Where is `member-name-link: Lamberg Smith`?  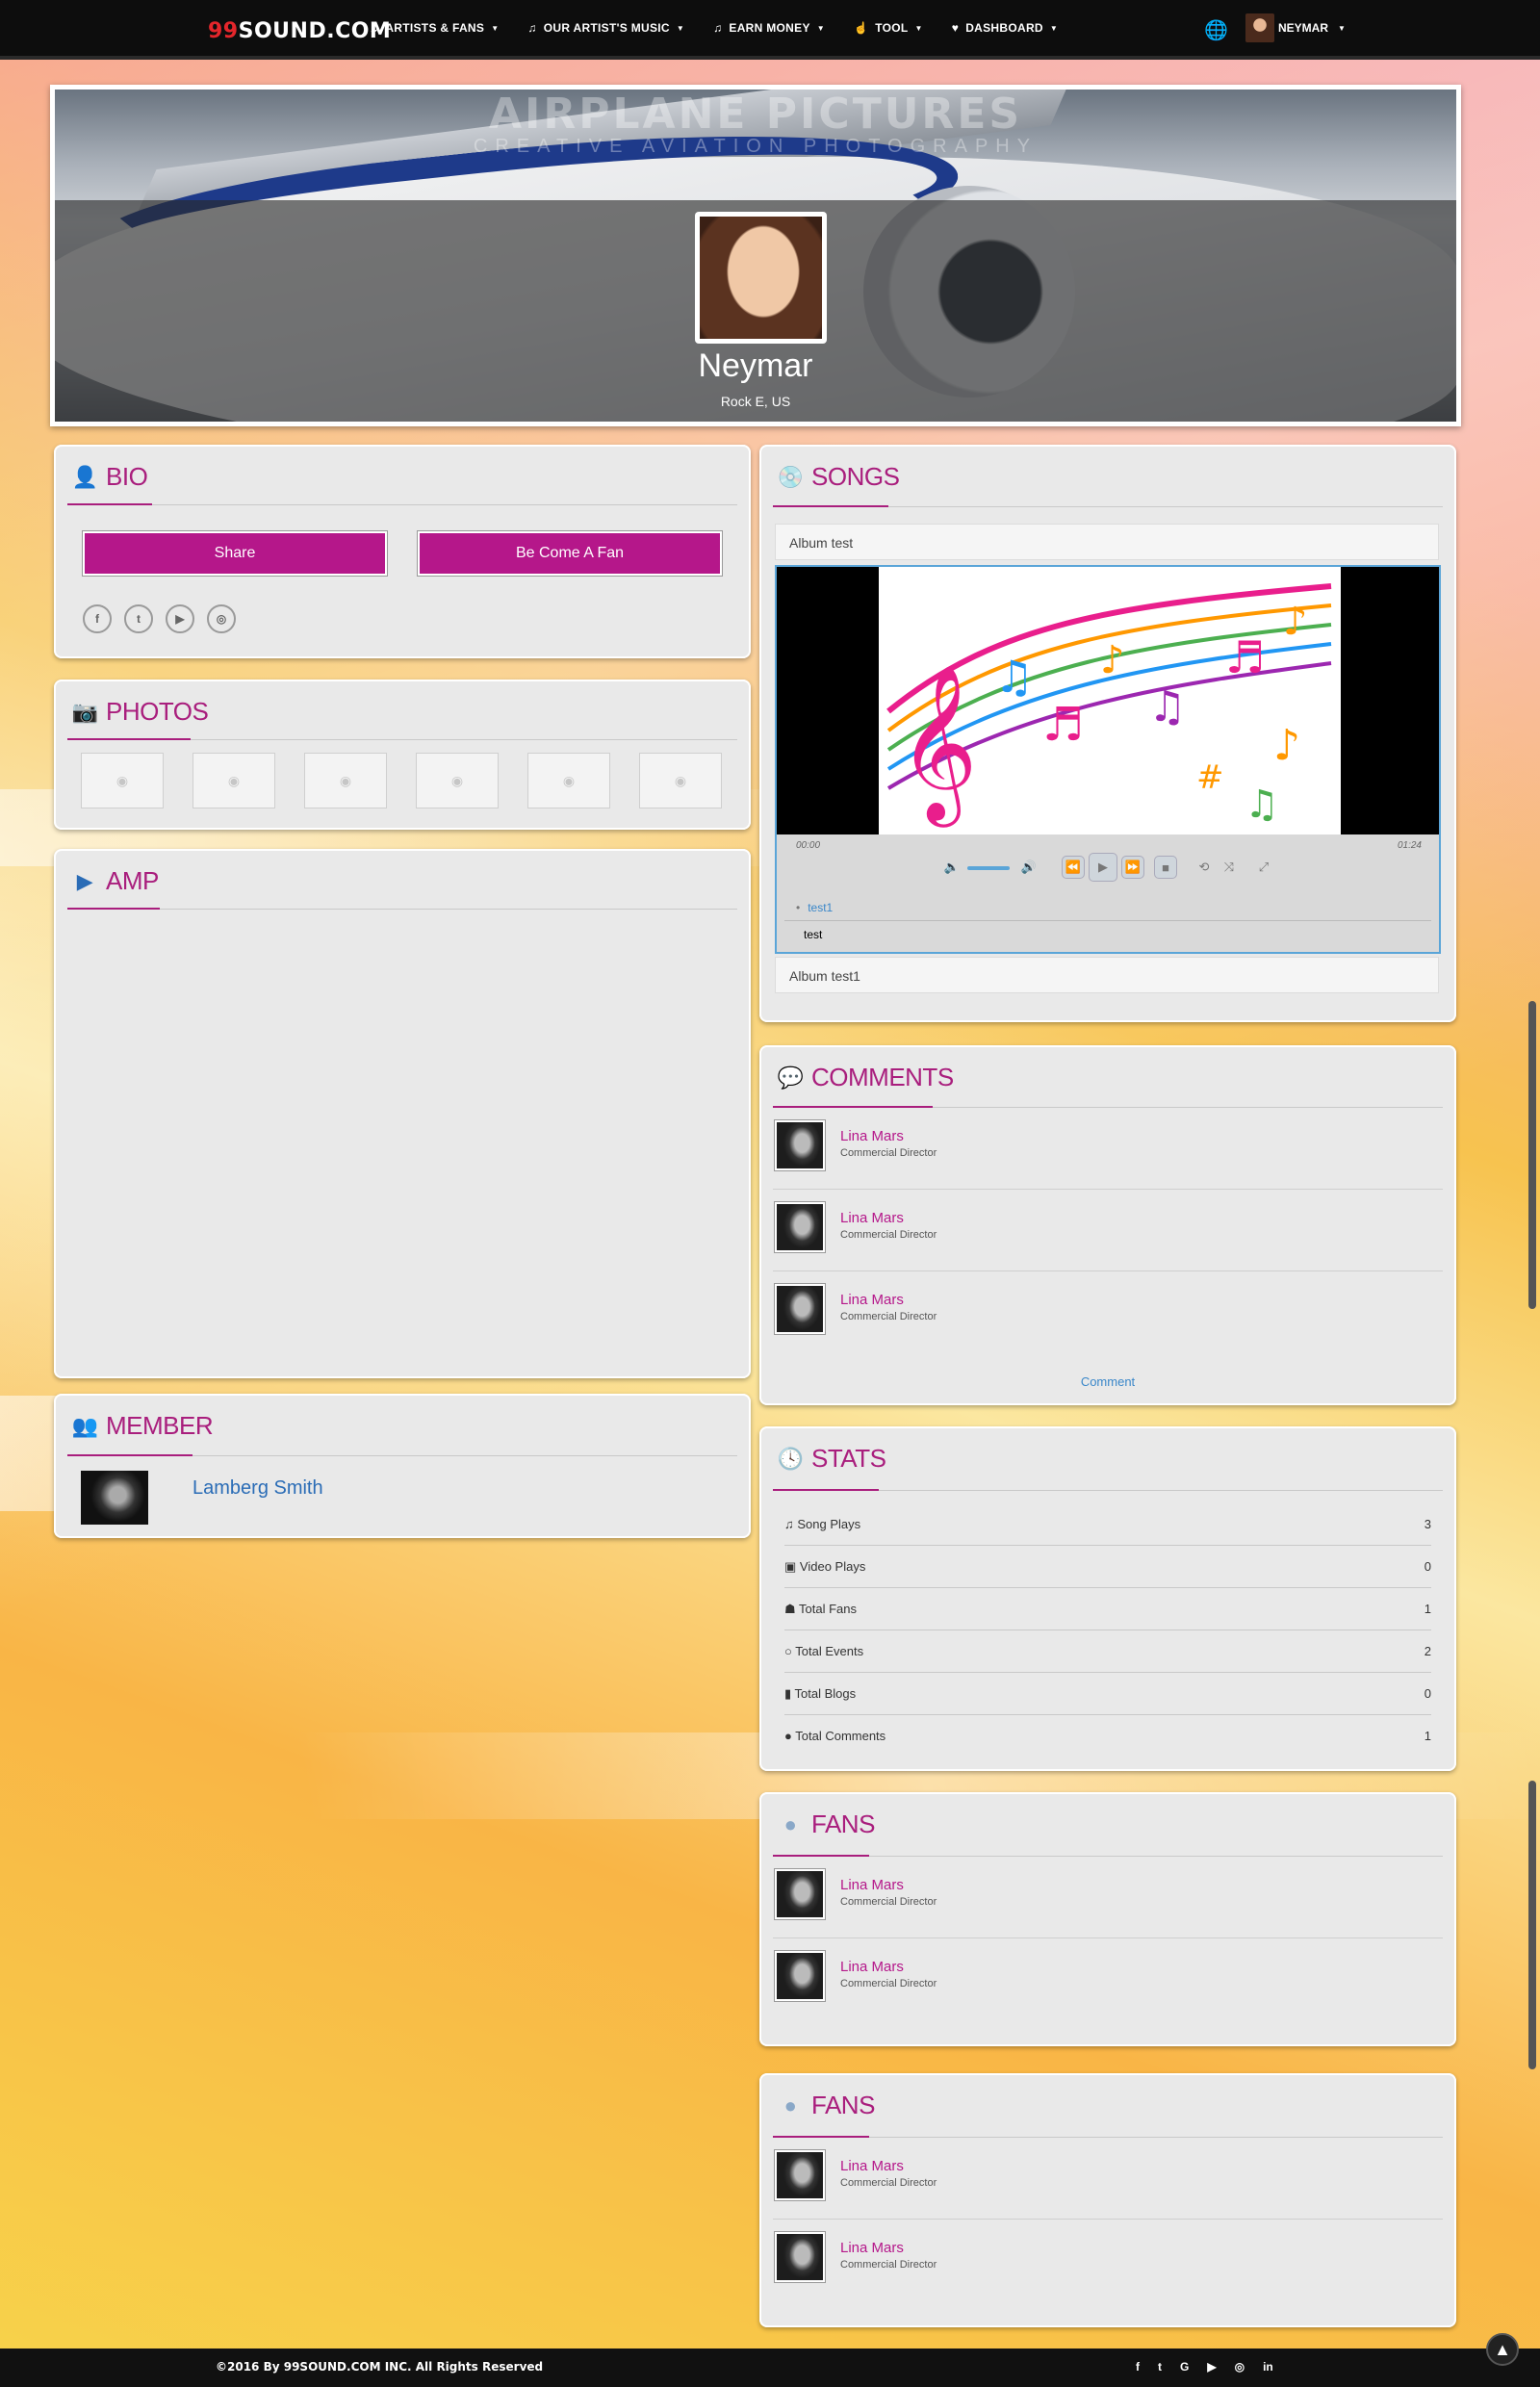
member-name-link: Lamberg Smith is located at coordinates (257, 1488).